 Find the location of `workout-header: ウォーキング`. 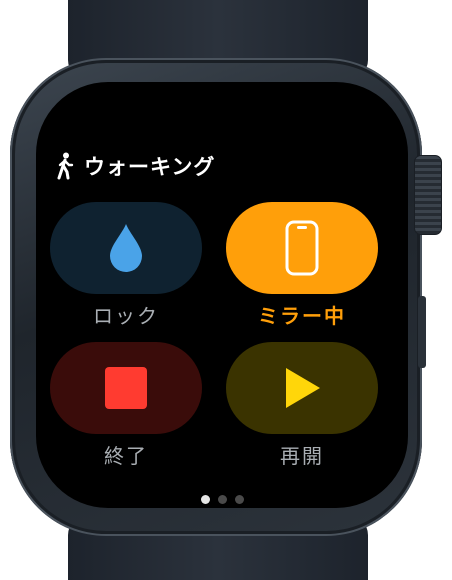

workout-header: ウォーキング is located at coordinates (135, 166).